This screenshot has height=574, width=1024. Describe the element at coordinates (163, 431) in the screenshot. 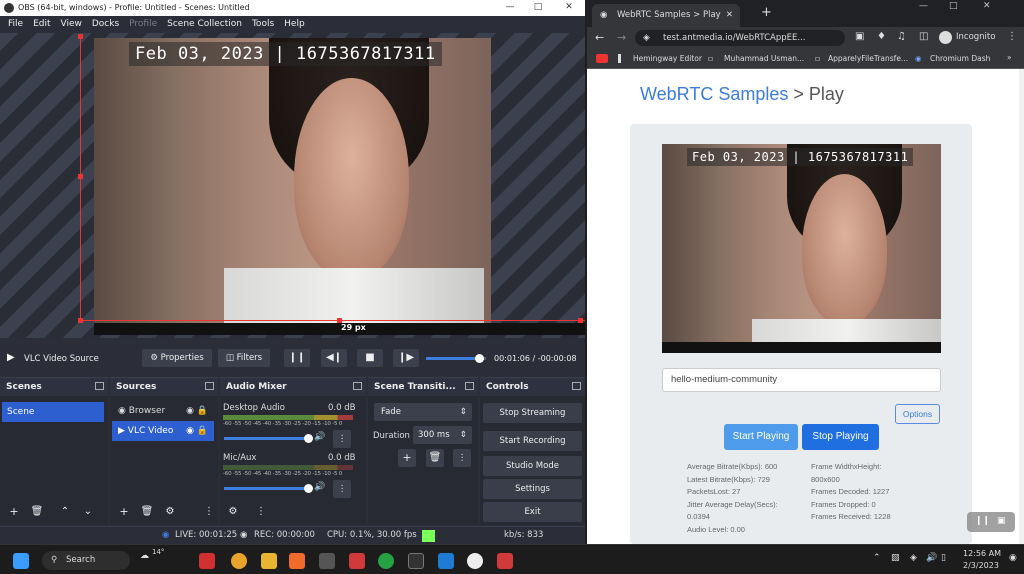

I see `source-item-vlc: ▶ VLC Video ◉ 🔒` at that location.